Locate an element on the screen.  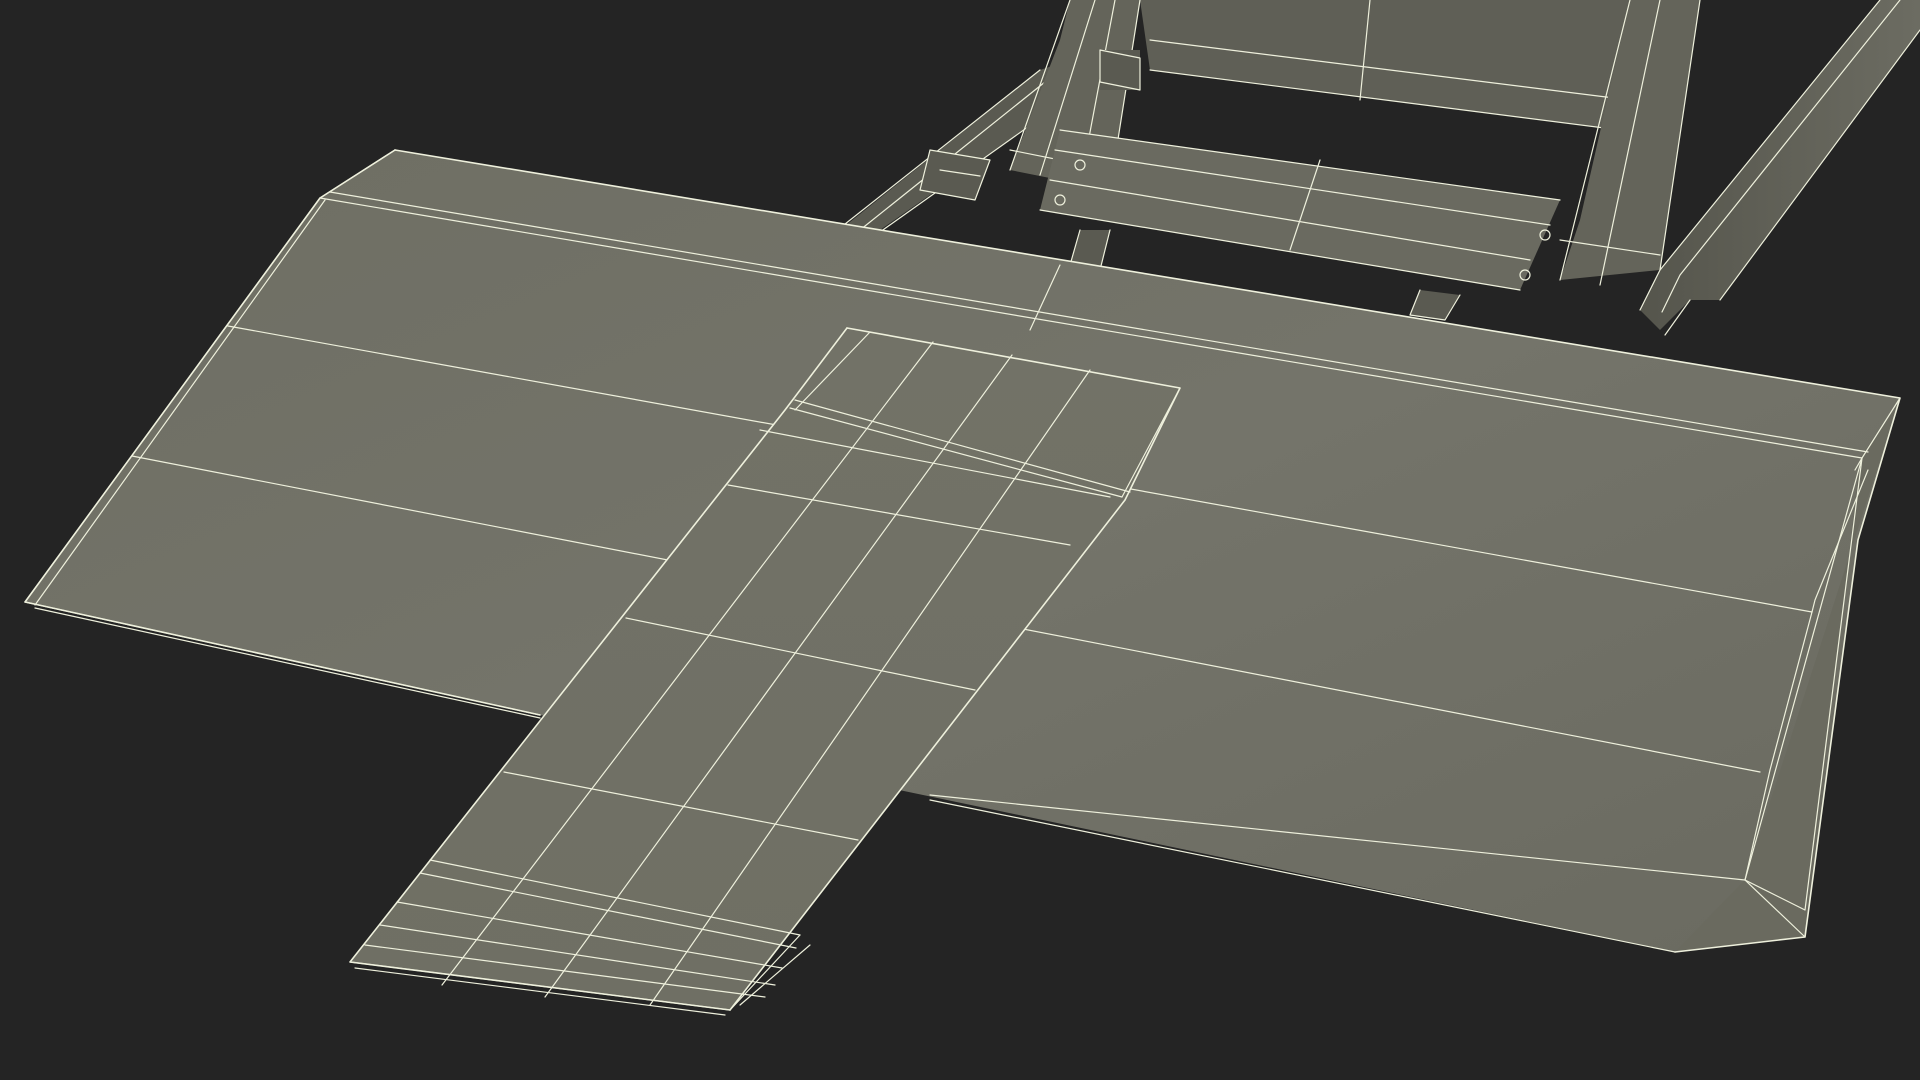
bolted-cross-plate is located at coordinates (1300, 210).